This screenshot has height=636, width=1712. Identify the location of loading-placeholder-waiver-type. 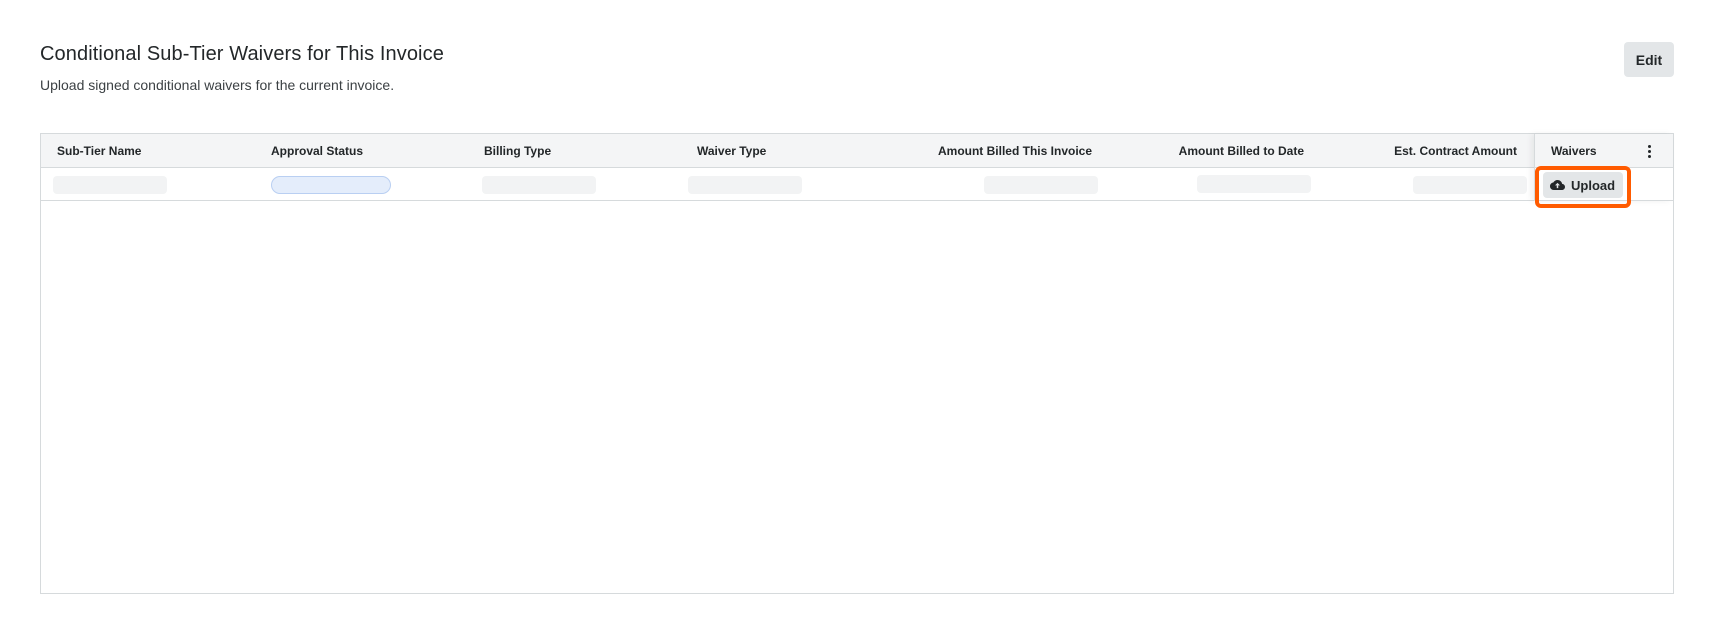
(745, 185).